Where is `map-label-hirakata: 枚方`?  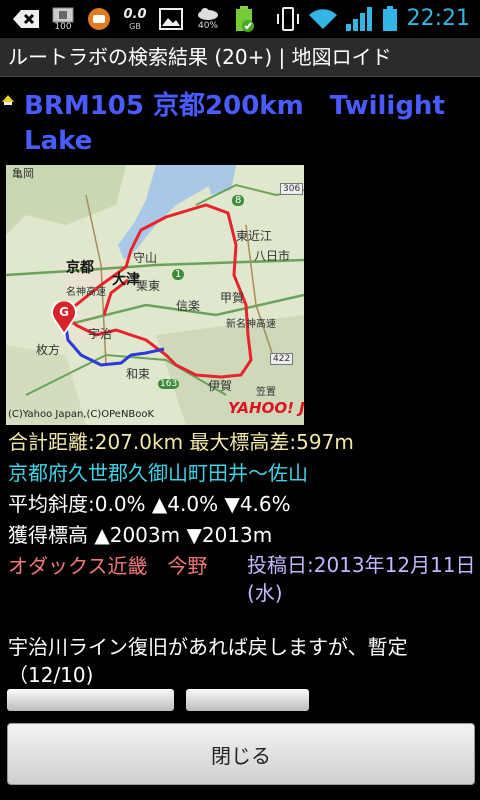
map-label-hirakata: 枚方 is located at coordinates (48, 350).